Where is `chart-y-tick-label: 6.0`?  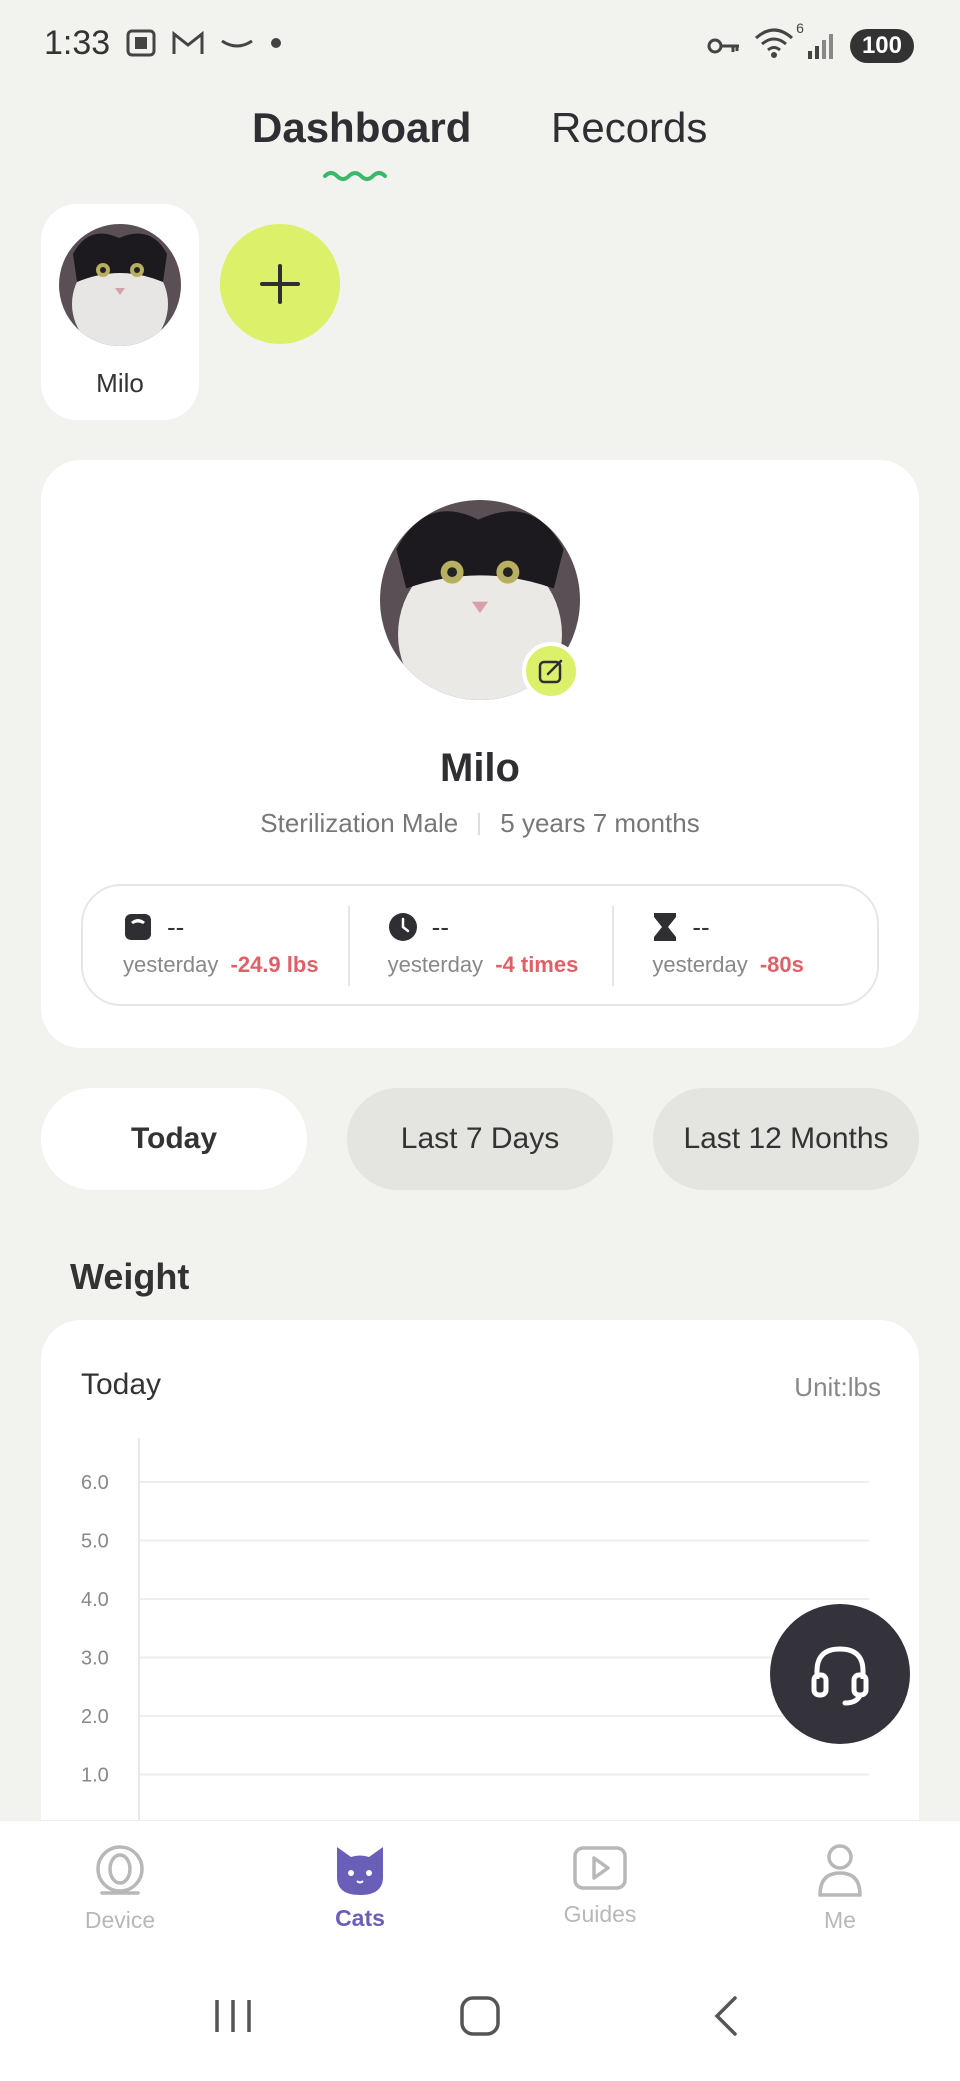 chart-y-tick-label: 6.0 is located at coordinates (95, 1483).